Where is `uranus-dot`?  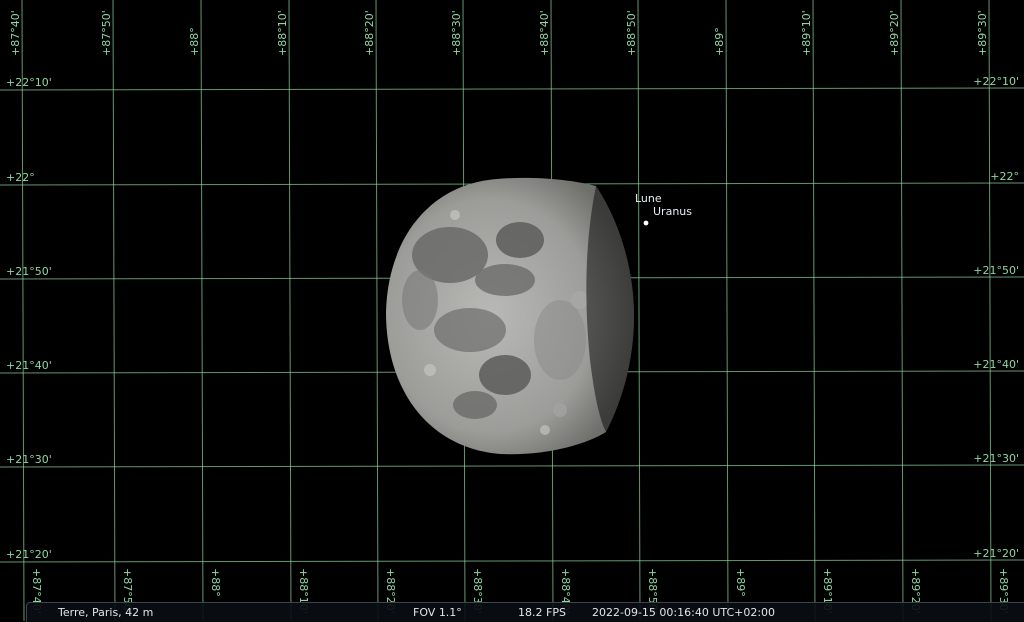
uranus-dot is located at coordinates (646, 223).